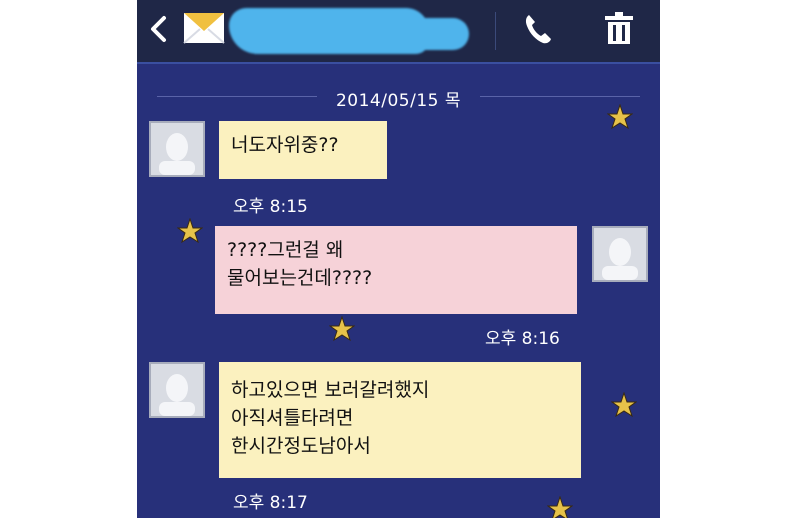  I want to click on message-bubble-incoming: 하고있으면 보러갈려했지 아직셔틀타려면 한시간정도남아서, so click(400, 420).